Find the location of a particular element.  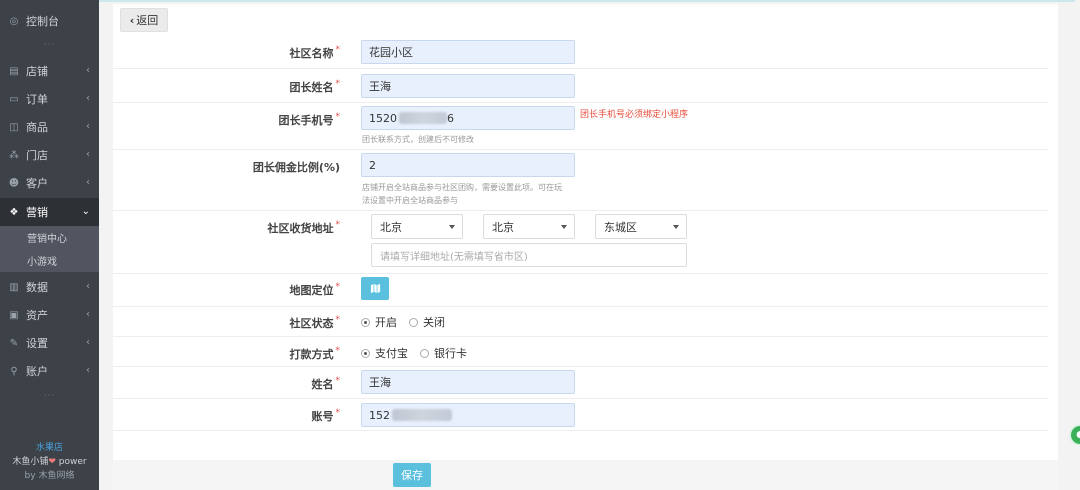

label-text: 社区收货地址 is located at coordinates (300, 228).